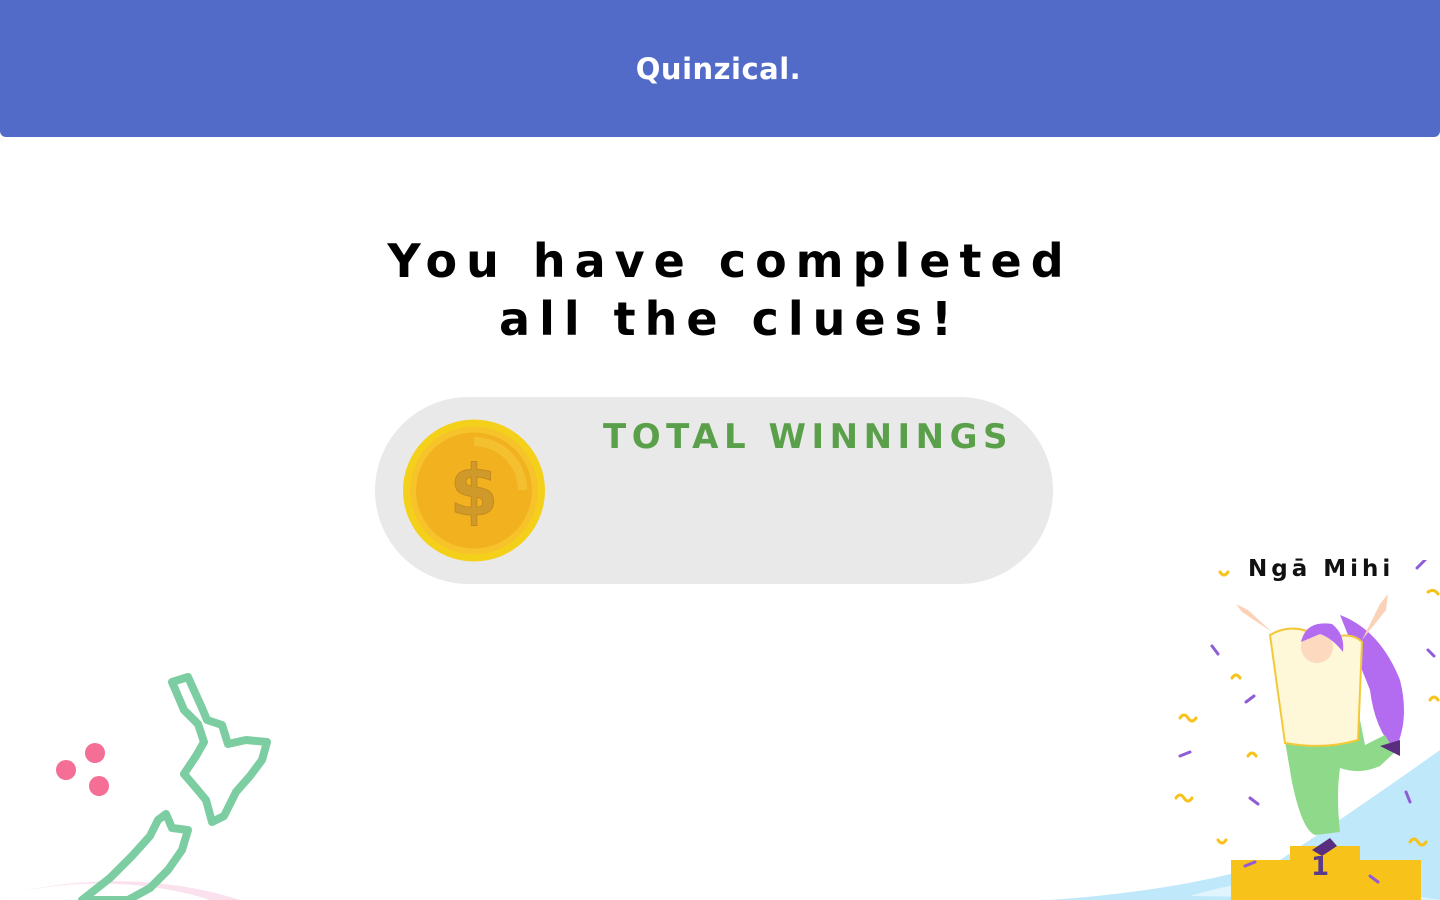 The width and height of the screenshot is (1440, 900). What do you see at coordinates (730, 261) in the screenshot?
I see `completion-heading-line-1: You have completed` at bounding box center [730, 261].